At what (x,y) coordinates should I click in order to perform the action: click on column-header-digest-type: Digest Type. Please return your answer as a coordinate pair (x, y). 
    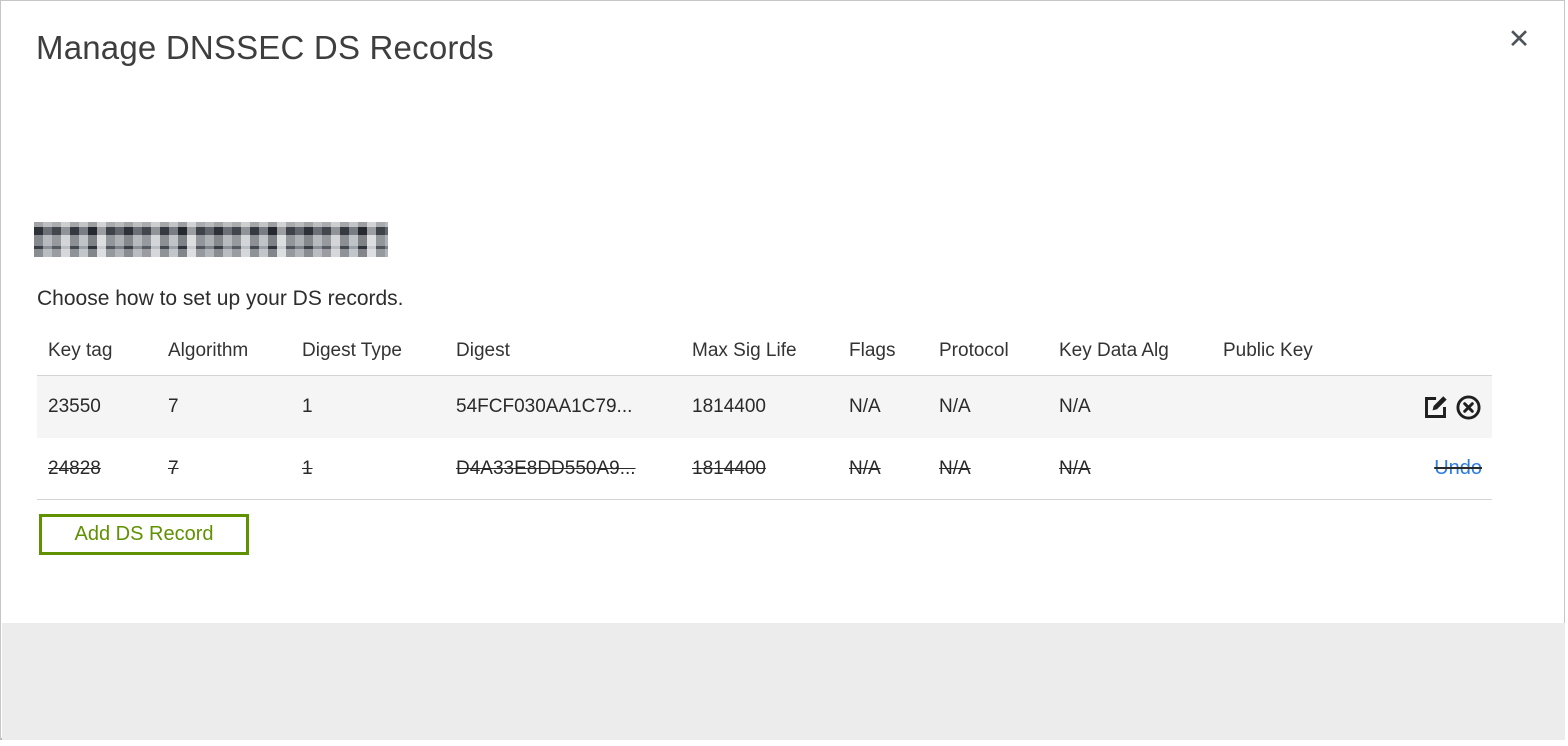
    Looking at the image, I should click on (352, 350).